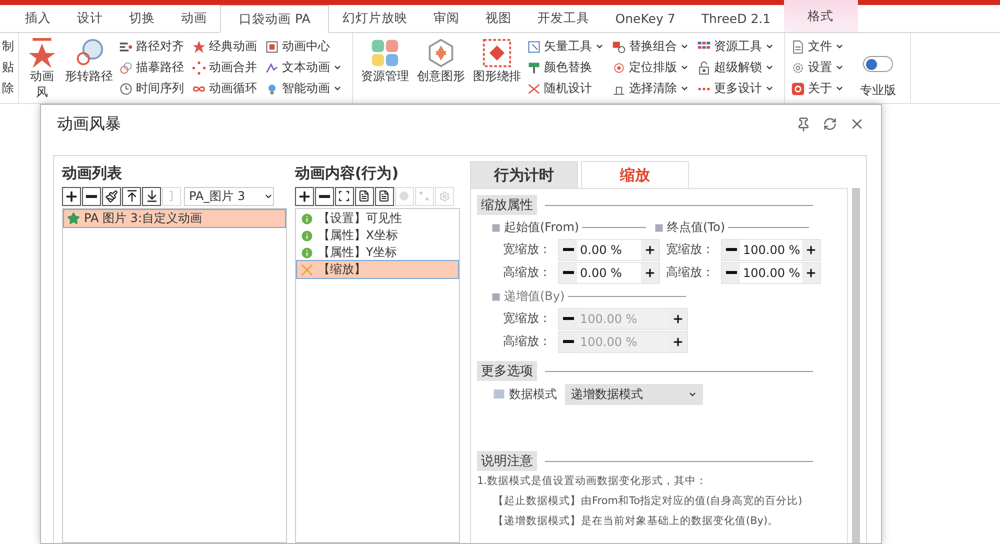  I want to click on ribbon-button: 随机设计, so click(567, 88).